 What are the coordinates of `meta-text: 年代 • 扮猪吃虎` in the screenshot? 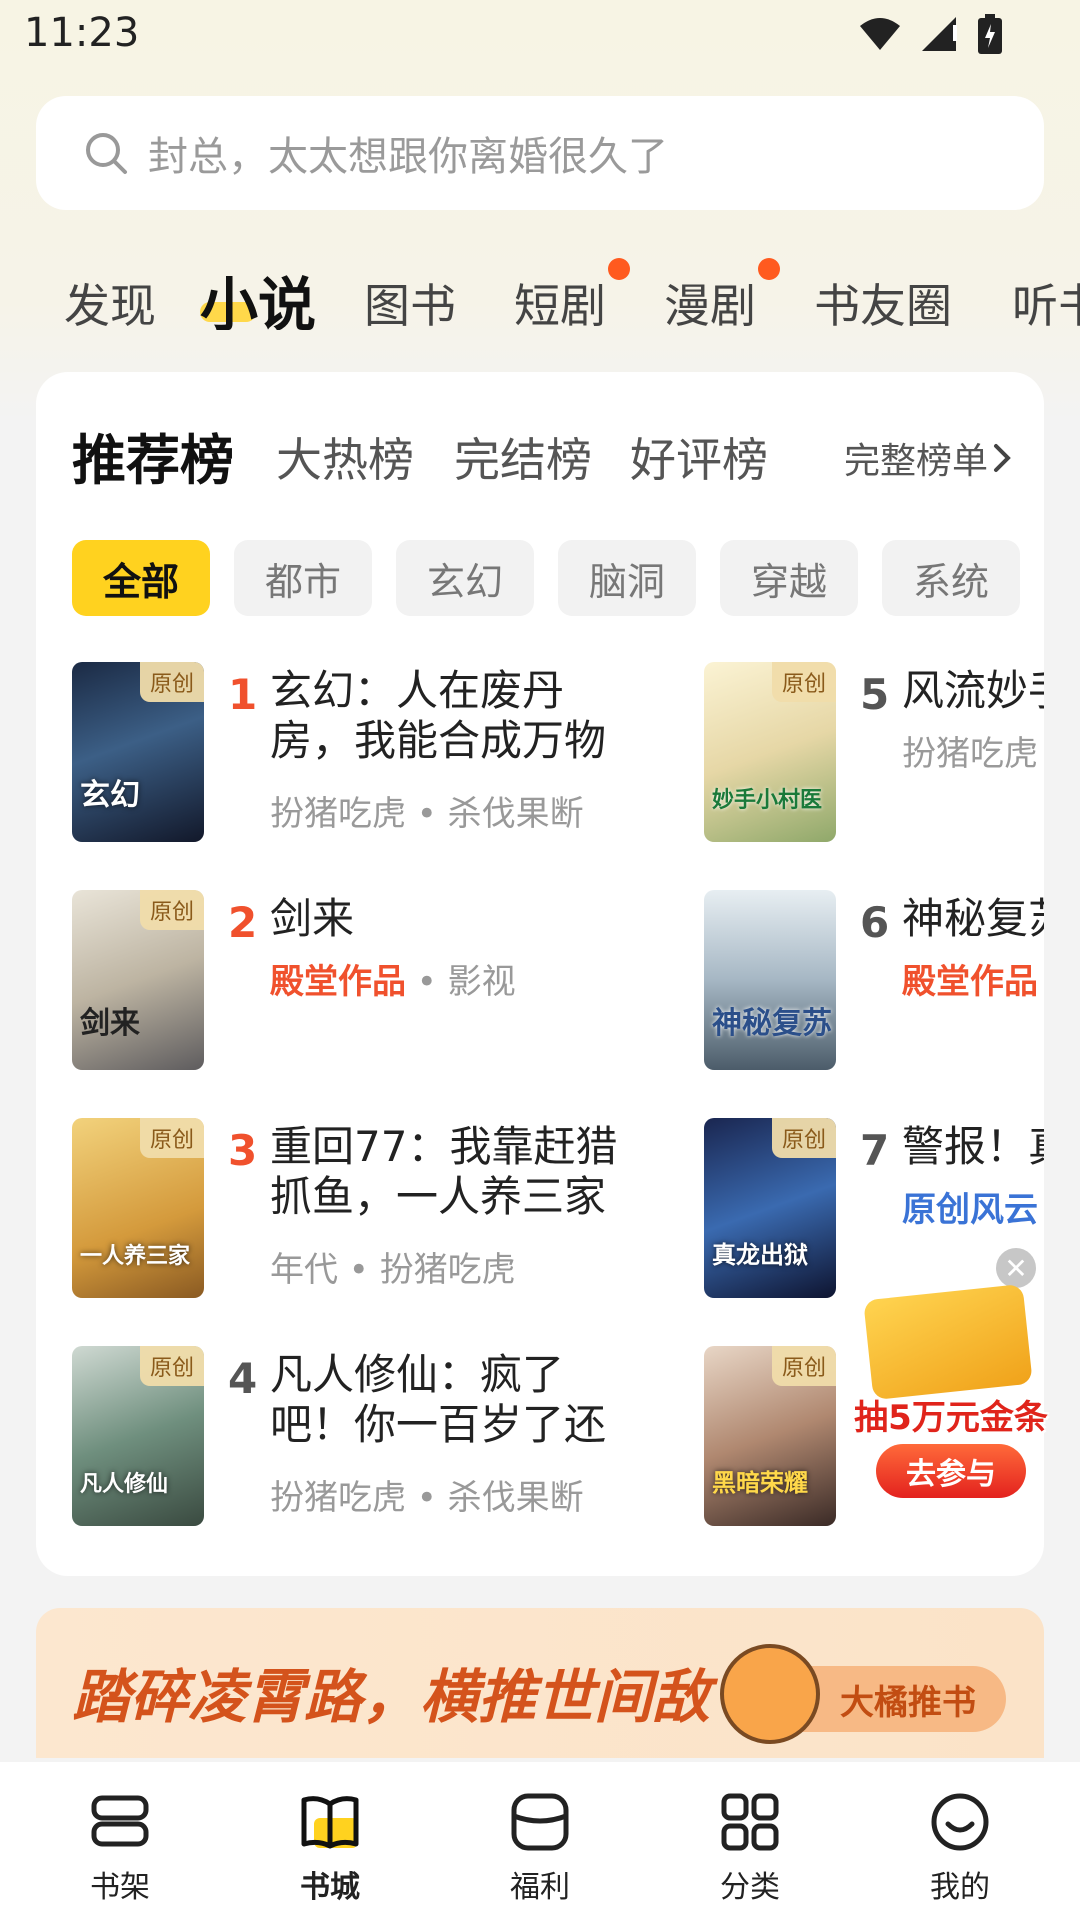 It's located at (393, 1270).